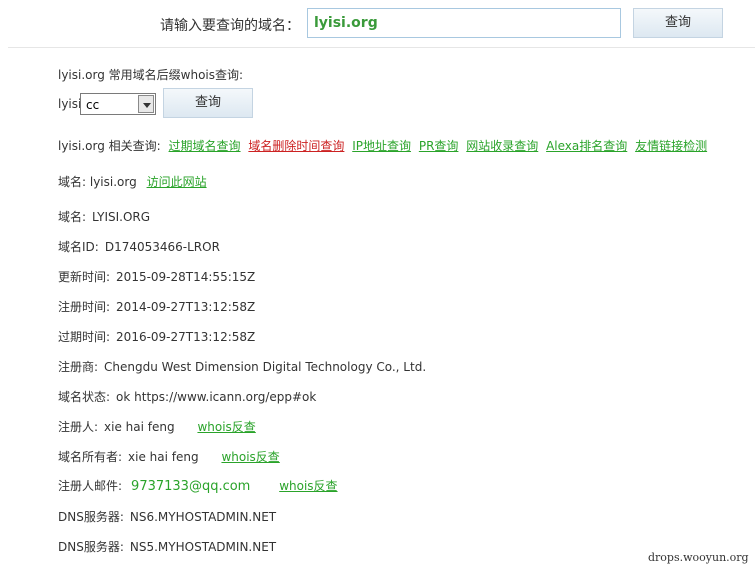 The image size is (755, 570). Describe the element at coordinates (162, 247) in the screenshot. I see `whois-value: D174053466-LROR` at that location.